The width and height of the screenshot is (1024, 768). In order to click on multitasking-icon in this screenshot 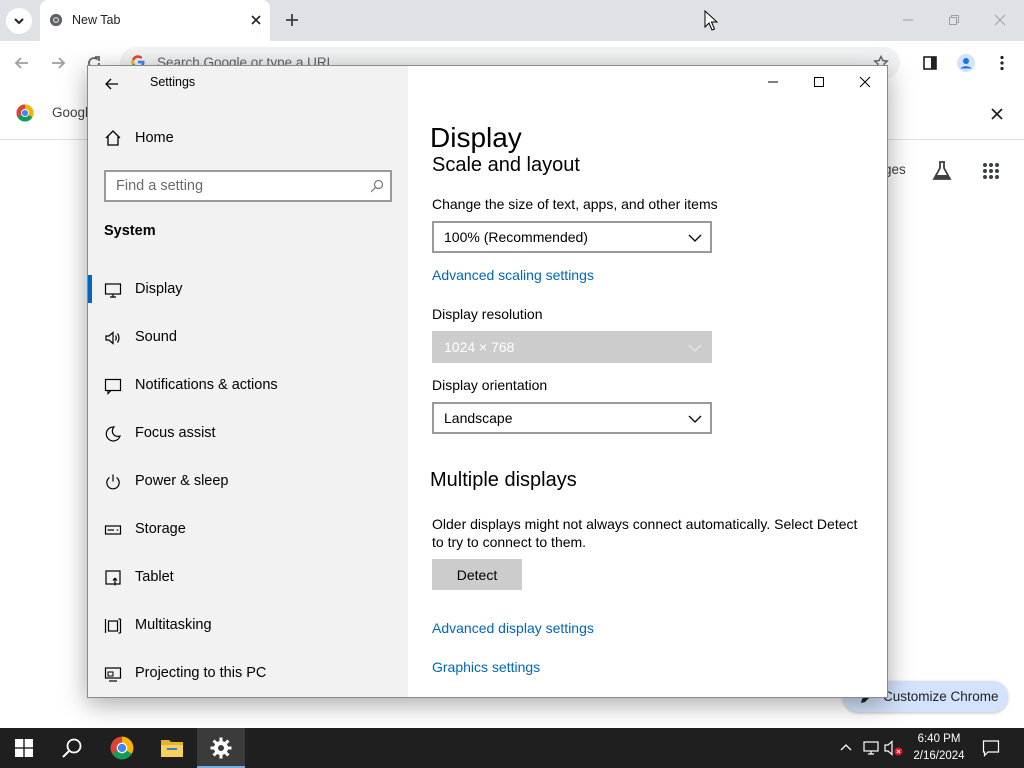, I will do `click(113, 626)`.